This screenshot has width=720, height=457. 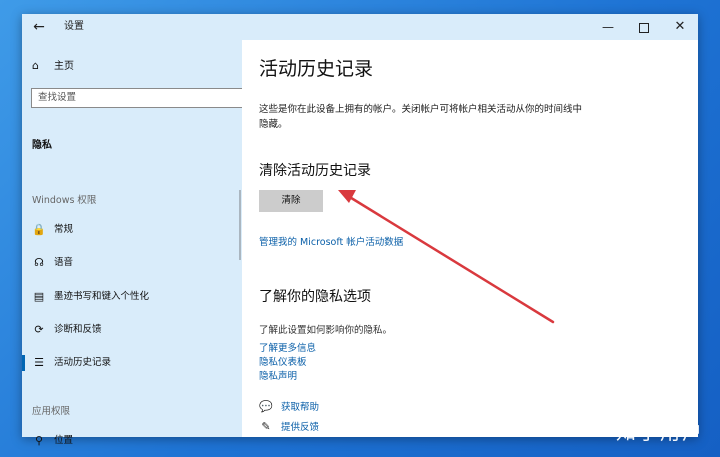 What do you see at coordinates (608, 27) in the screenshot?
I see `minimize-button: —` at bounding box center [608, 27].